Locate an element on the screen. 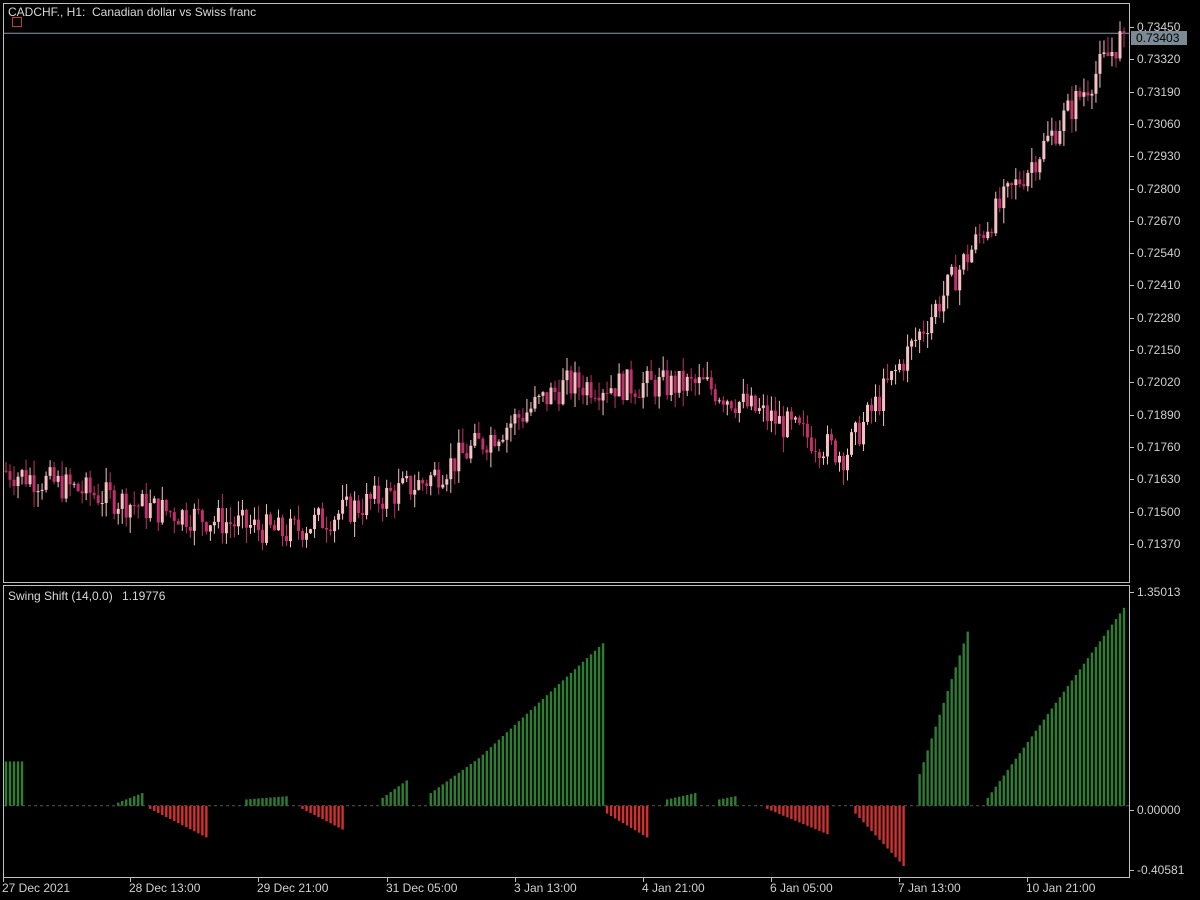 This screenshot has width=1200, height=900. time-axis-label: 7 Jan 13:00 is located at coordinates (929, 888).